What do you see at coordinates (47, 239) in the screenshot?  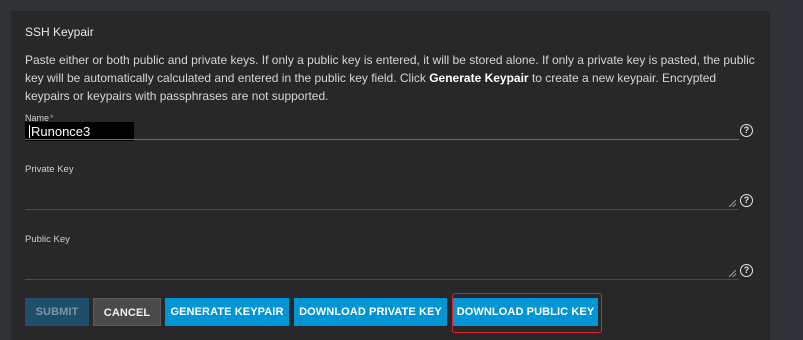 I see `public-key-label: Public Key` at bounding box center [47, 239].